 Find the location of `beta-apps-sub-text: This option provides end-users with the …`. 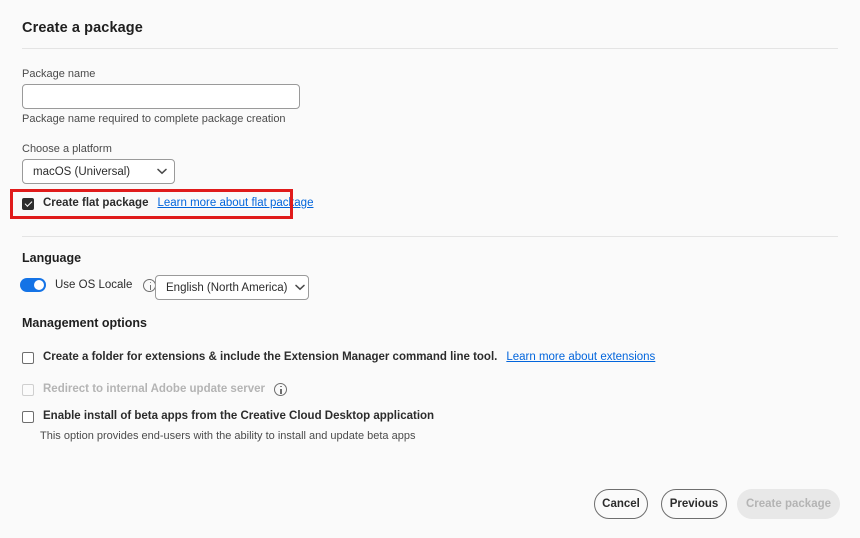

beta-apps-sub-text: This option provides end-users with the … is located at coordinates (228, 436).